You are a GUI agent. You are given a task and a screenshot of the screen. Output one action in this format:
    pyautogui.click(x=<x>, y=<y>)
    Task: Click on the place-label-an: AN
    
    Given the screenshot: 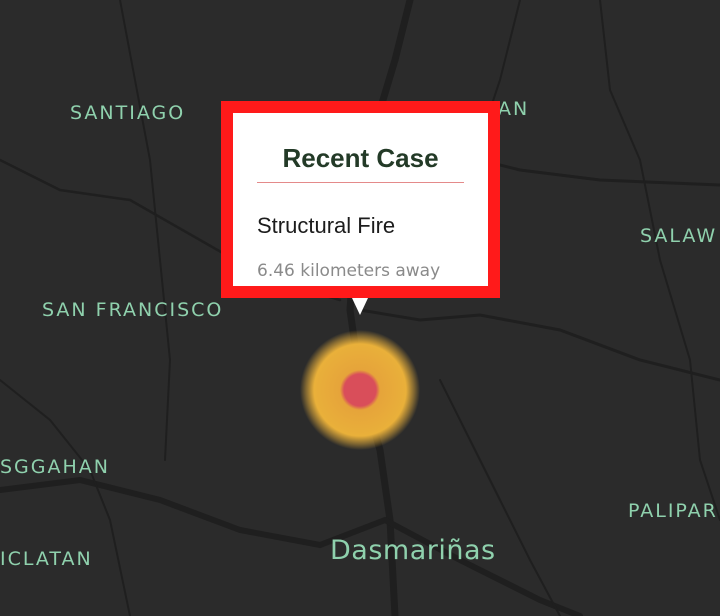 What is the action you would take?
    pyautogui.click(x=514, y=109)
    